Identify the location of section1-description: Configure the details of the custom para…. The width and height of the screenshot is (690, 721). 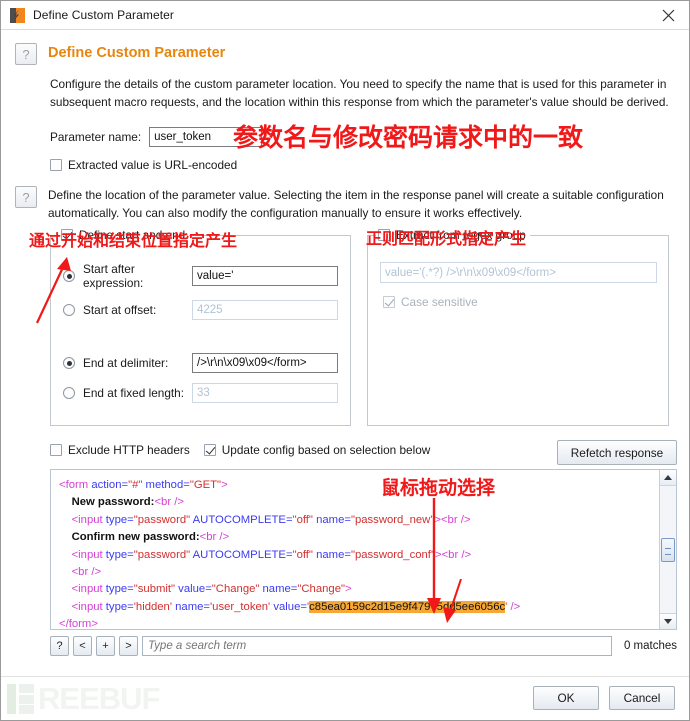
(359, 93).